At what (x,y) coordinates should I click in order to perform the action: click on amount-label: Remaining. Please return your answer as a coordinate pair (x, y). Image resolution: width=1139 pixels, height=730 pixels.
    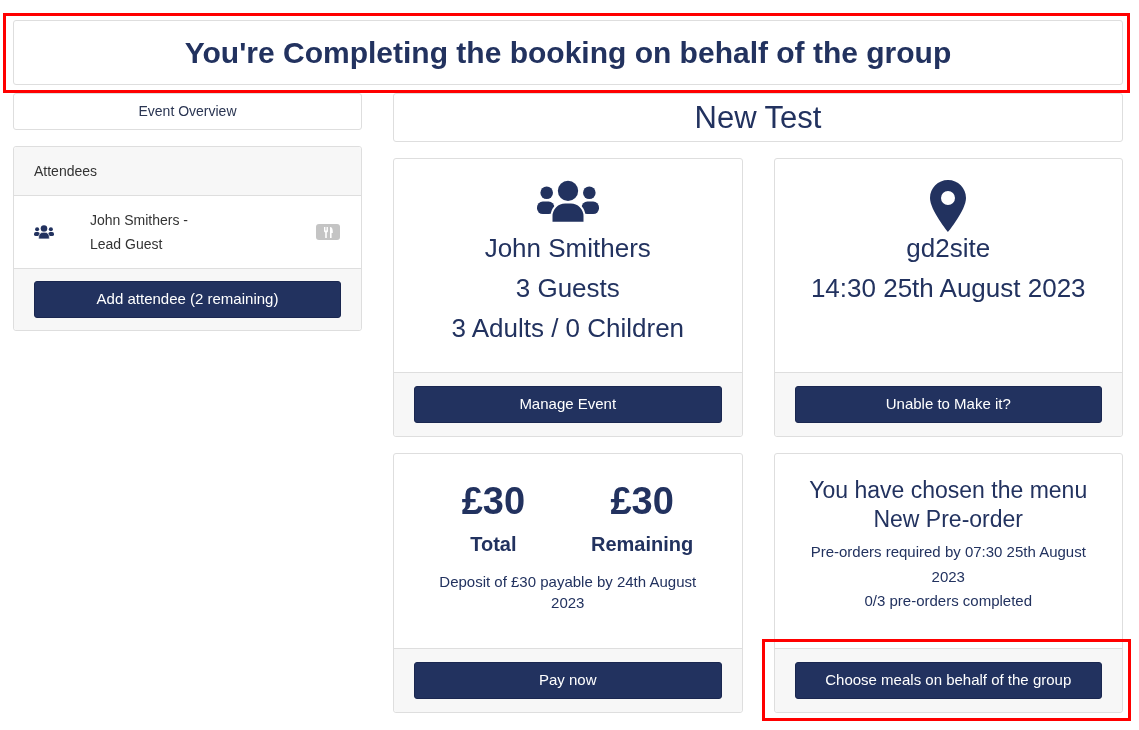
    Looking at the image, I should click on (642, 544).